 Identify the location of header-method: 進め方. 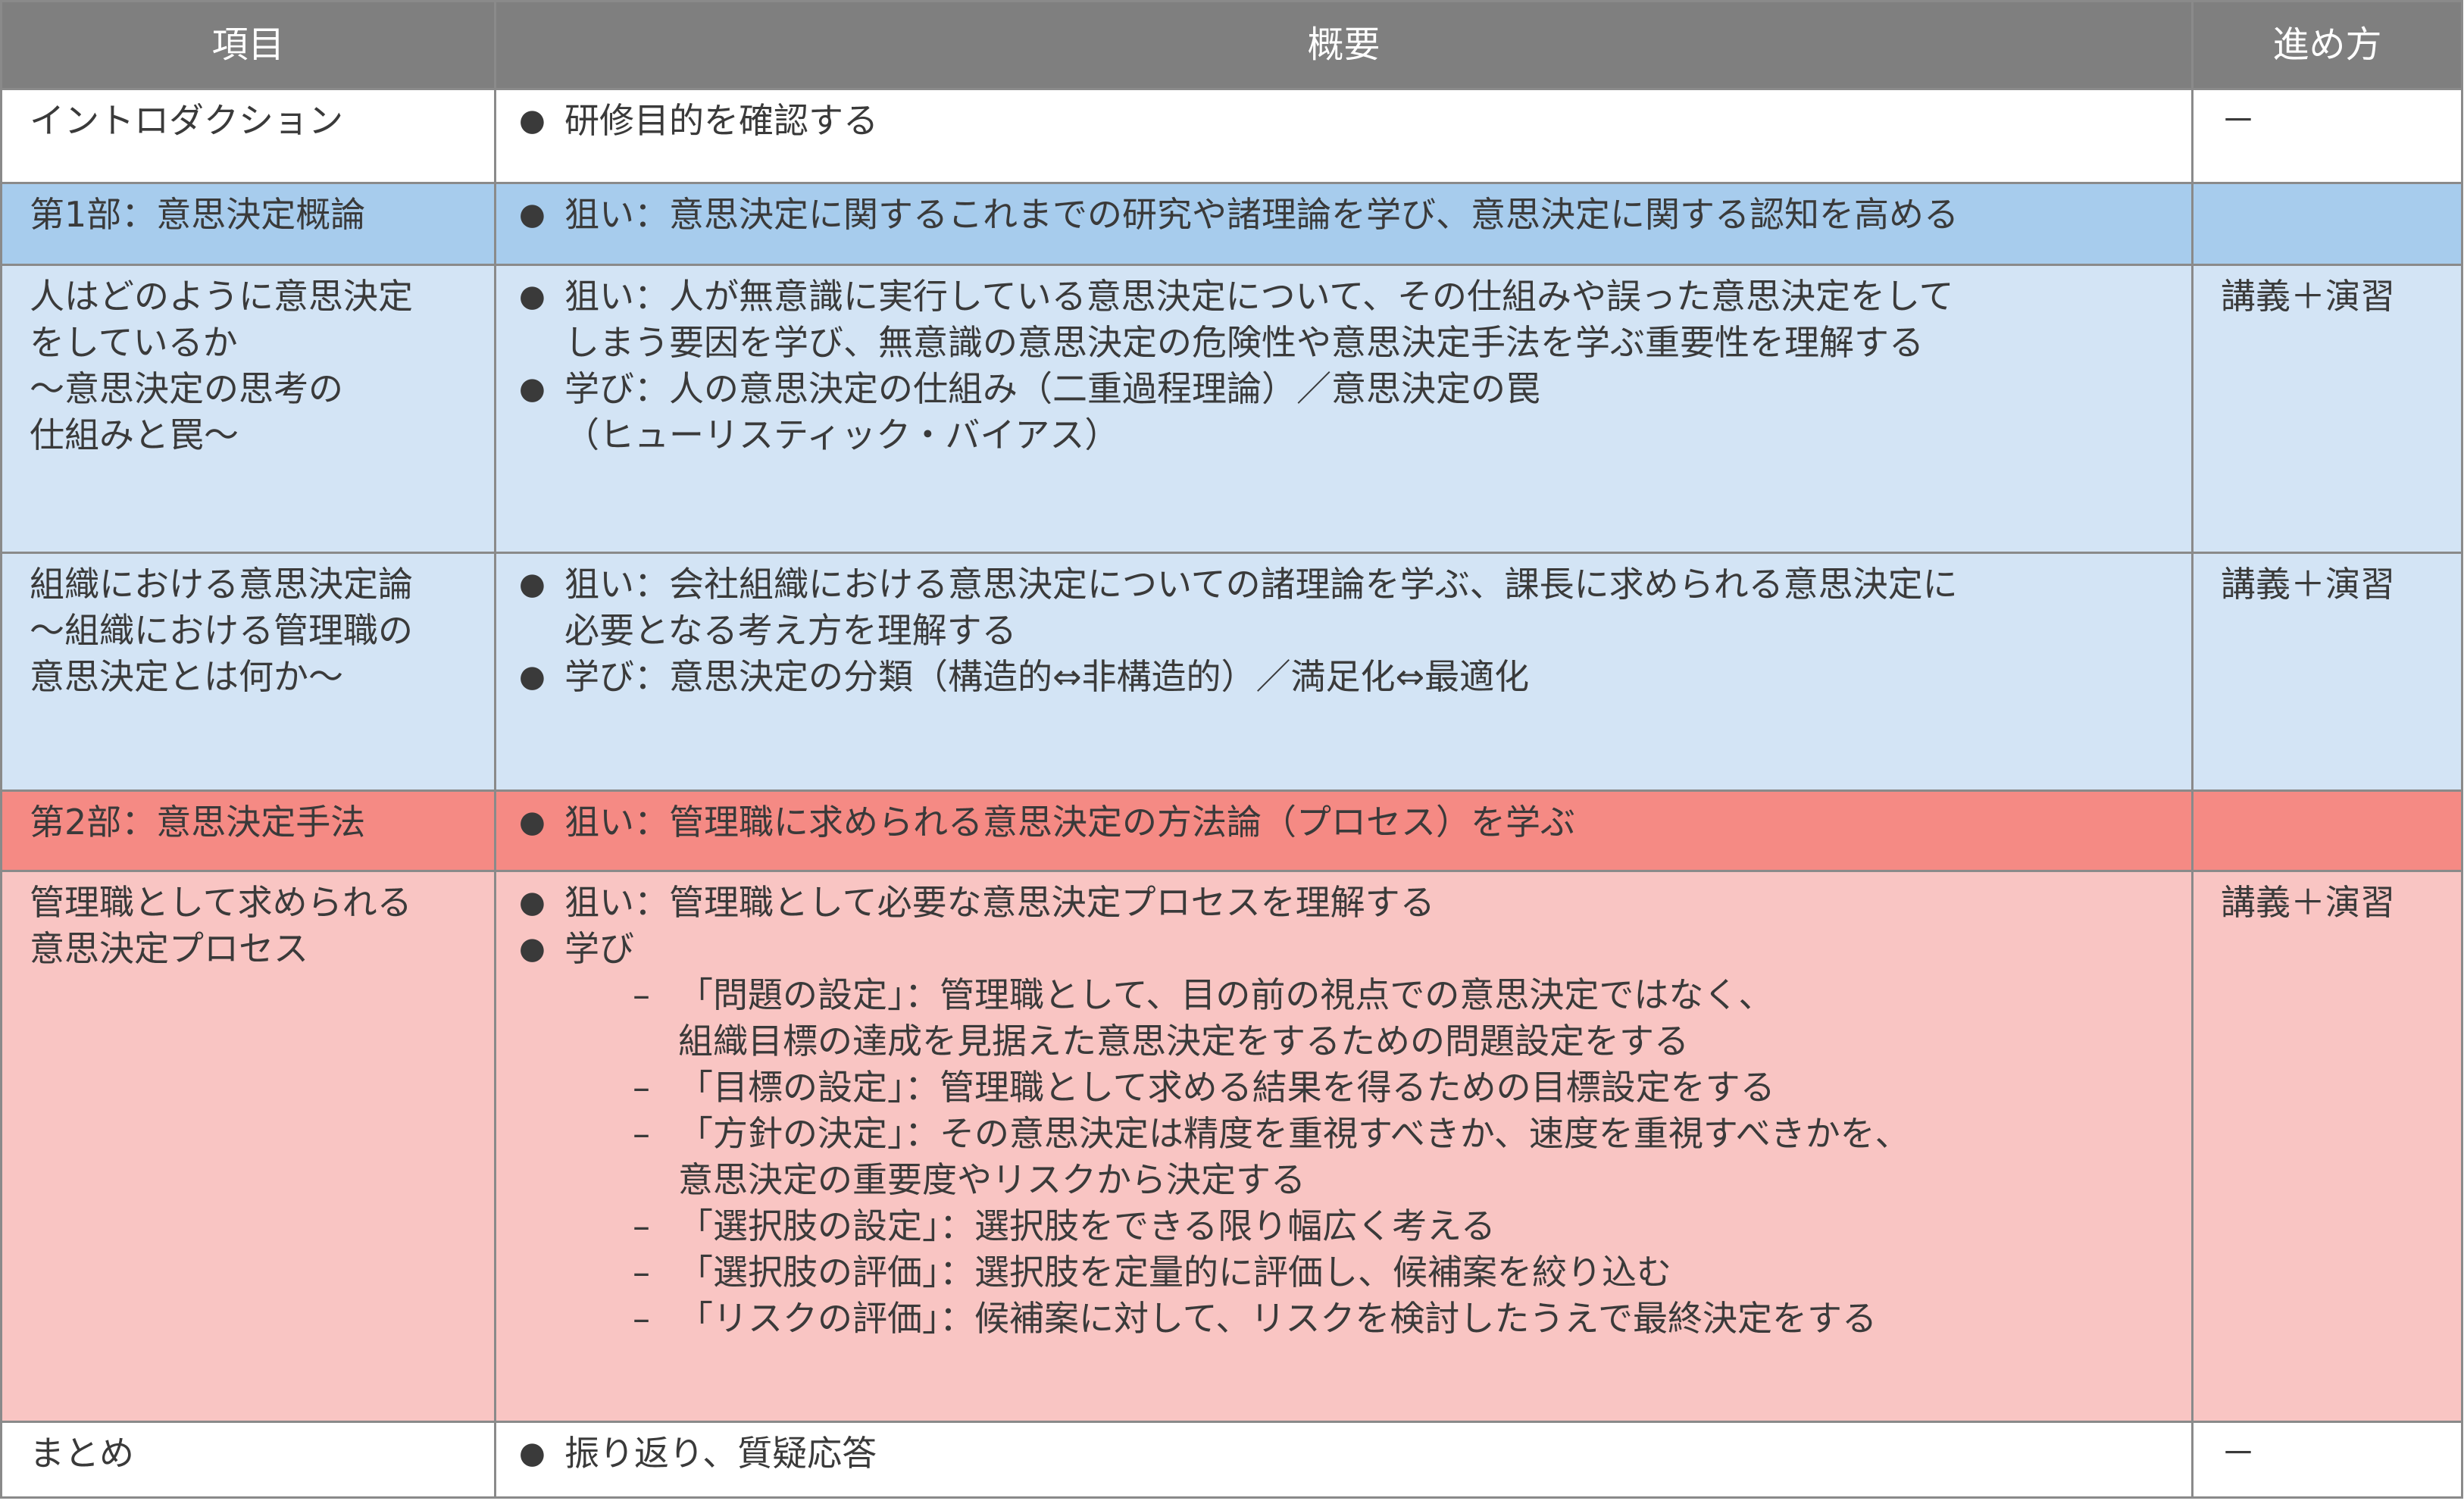
(2327, 45).